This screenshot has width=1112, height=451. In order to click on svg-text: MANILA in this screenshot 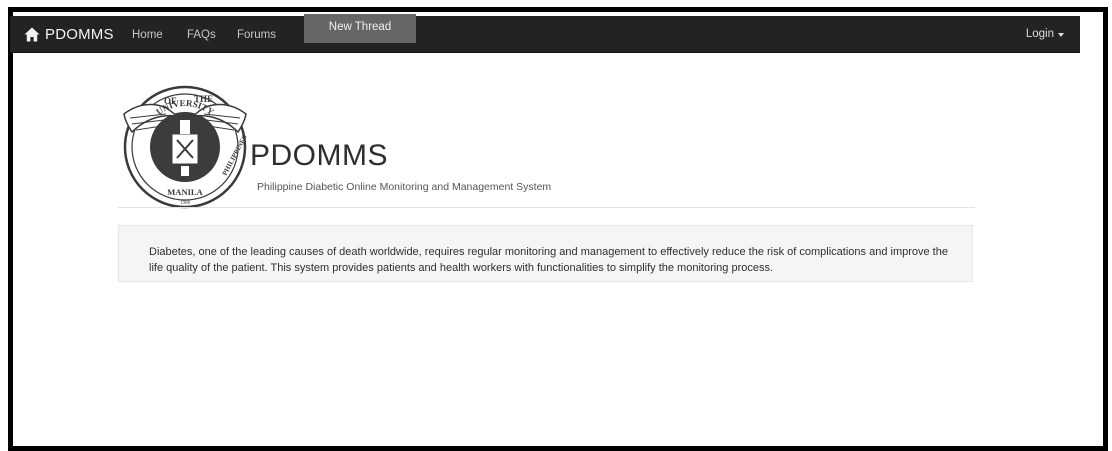, I will do `click(185, 192)`.